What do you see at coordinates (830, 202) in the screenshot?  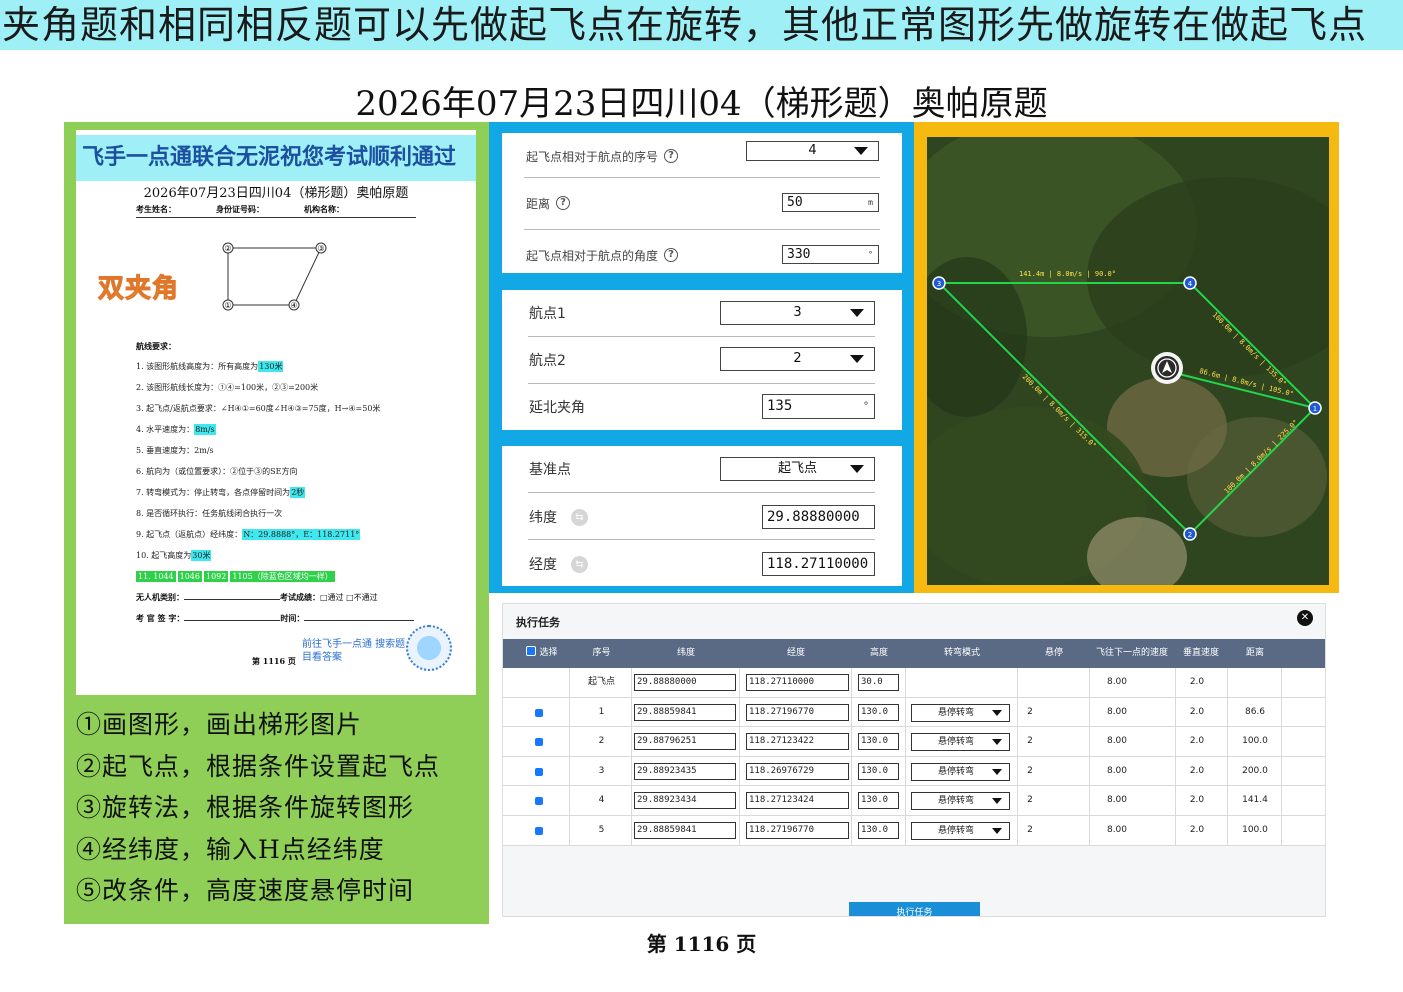 I see `distance-input: 50 m` at bounding box center [830, 202].